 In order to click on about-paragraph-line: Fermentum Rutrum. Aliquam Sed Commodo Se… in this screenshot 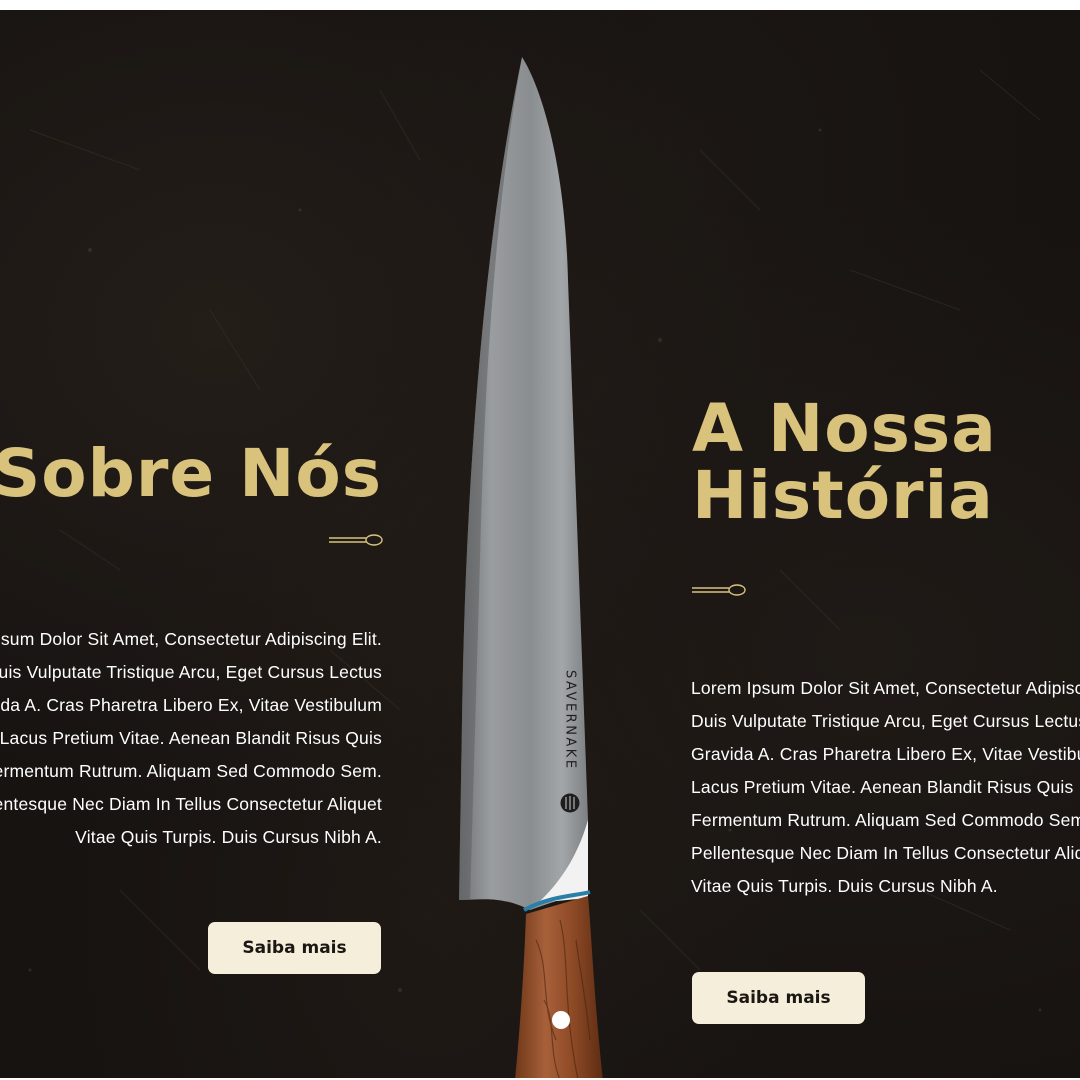, I will do `click(191, 771)`.